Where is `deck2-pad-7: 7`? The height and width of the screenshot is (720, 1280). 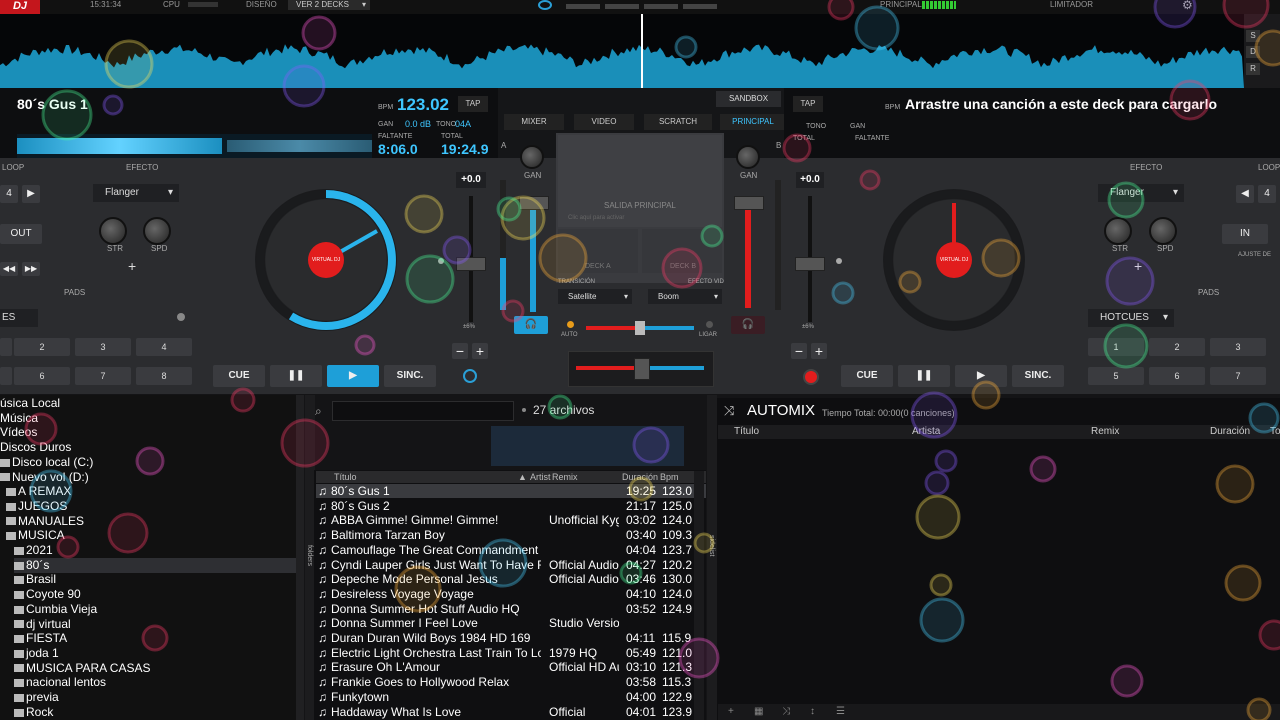
deck2-pad-7: 7 is located at coordinates (1238, 376).